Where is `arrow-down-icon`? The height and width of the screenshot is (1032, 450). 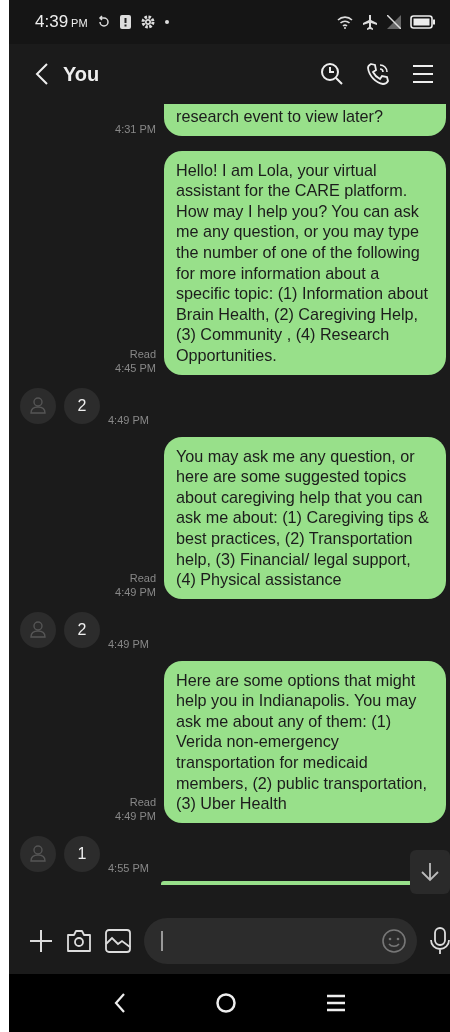
arrow-down-icon is located at coordinates (430, 872).